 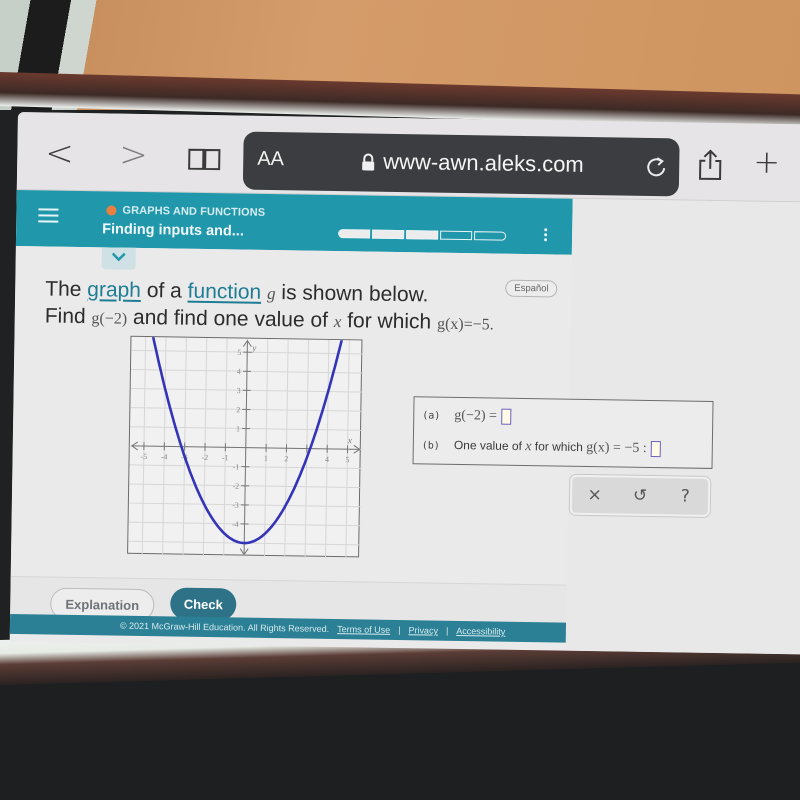 What do you see at coordinates (204, 457) in the screenshot?
I see `x-tick-label: -2` at bounding box center [204, 457].